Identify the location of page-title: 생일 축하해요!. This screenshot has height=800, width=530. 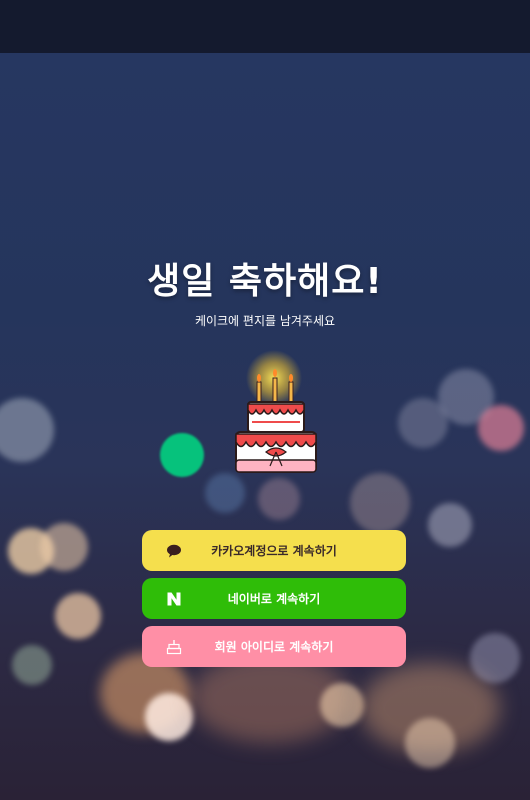
(265, 281).